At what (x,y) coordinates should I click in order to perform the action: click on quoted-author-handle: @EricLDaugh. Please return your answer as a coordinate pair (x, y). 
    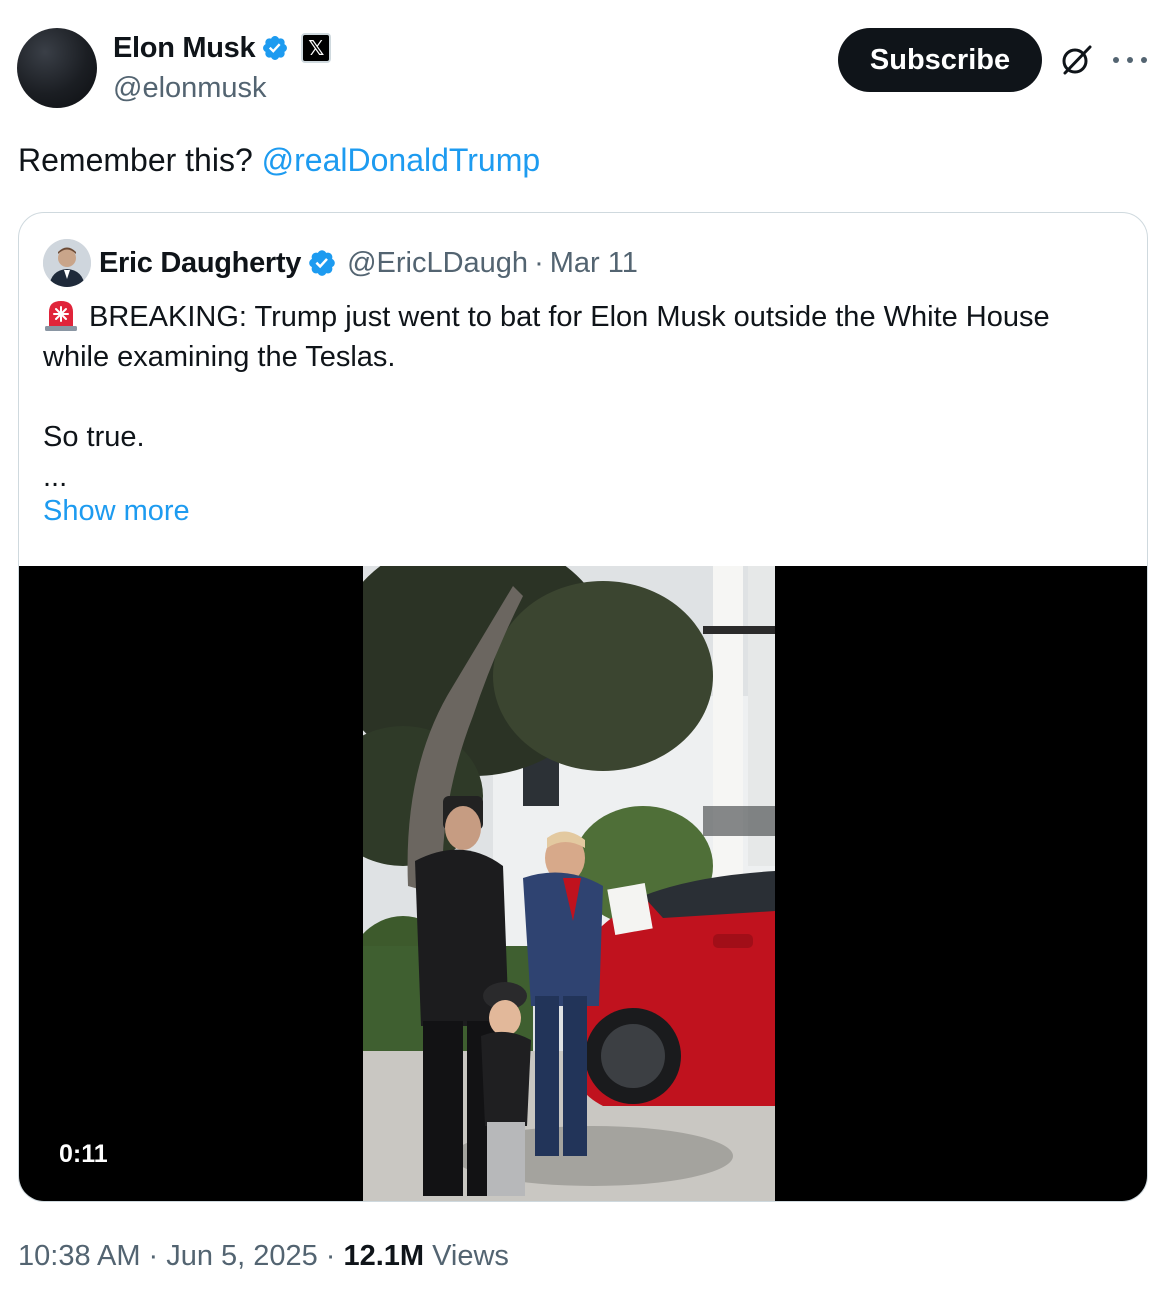
    Looking at the image, I should click on (437, 263).